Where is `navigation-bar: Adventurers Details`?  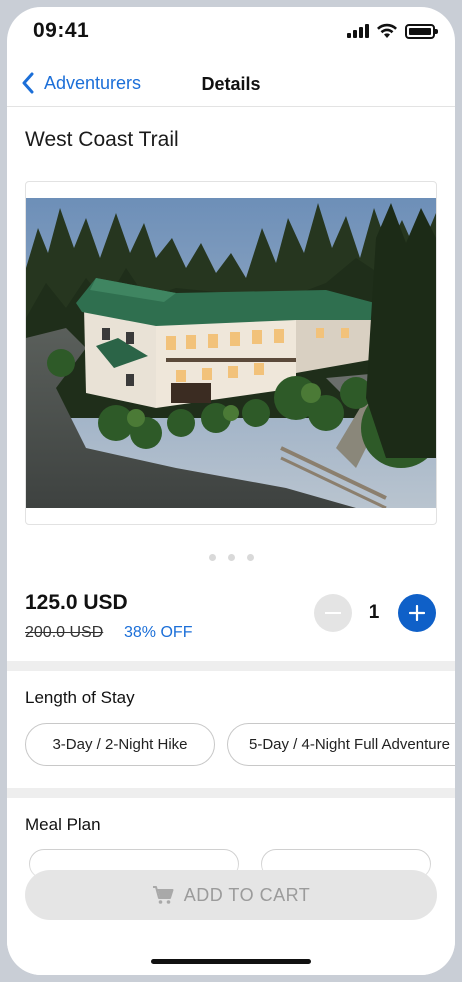 navigation-bar: Adventurers Details is located at coordinates (231, 85).